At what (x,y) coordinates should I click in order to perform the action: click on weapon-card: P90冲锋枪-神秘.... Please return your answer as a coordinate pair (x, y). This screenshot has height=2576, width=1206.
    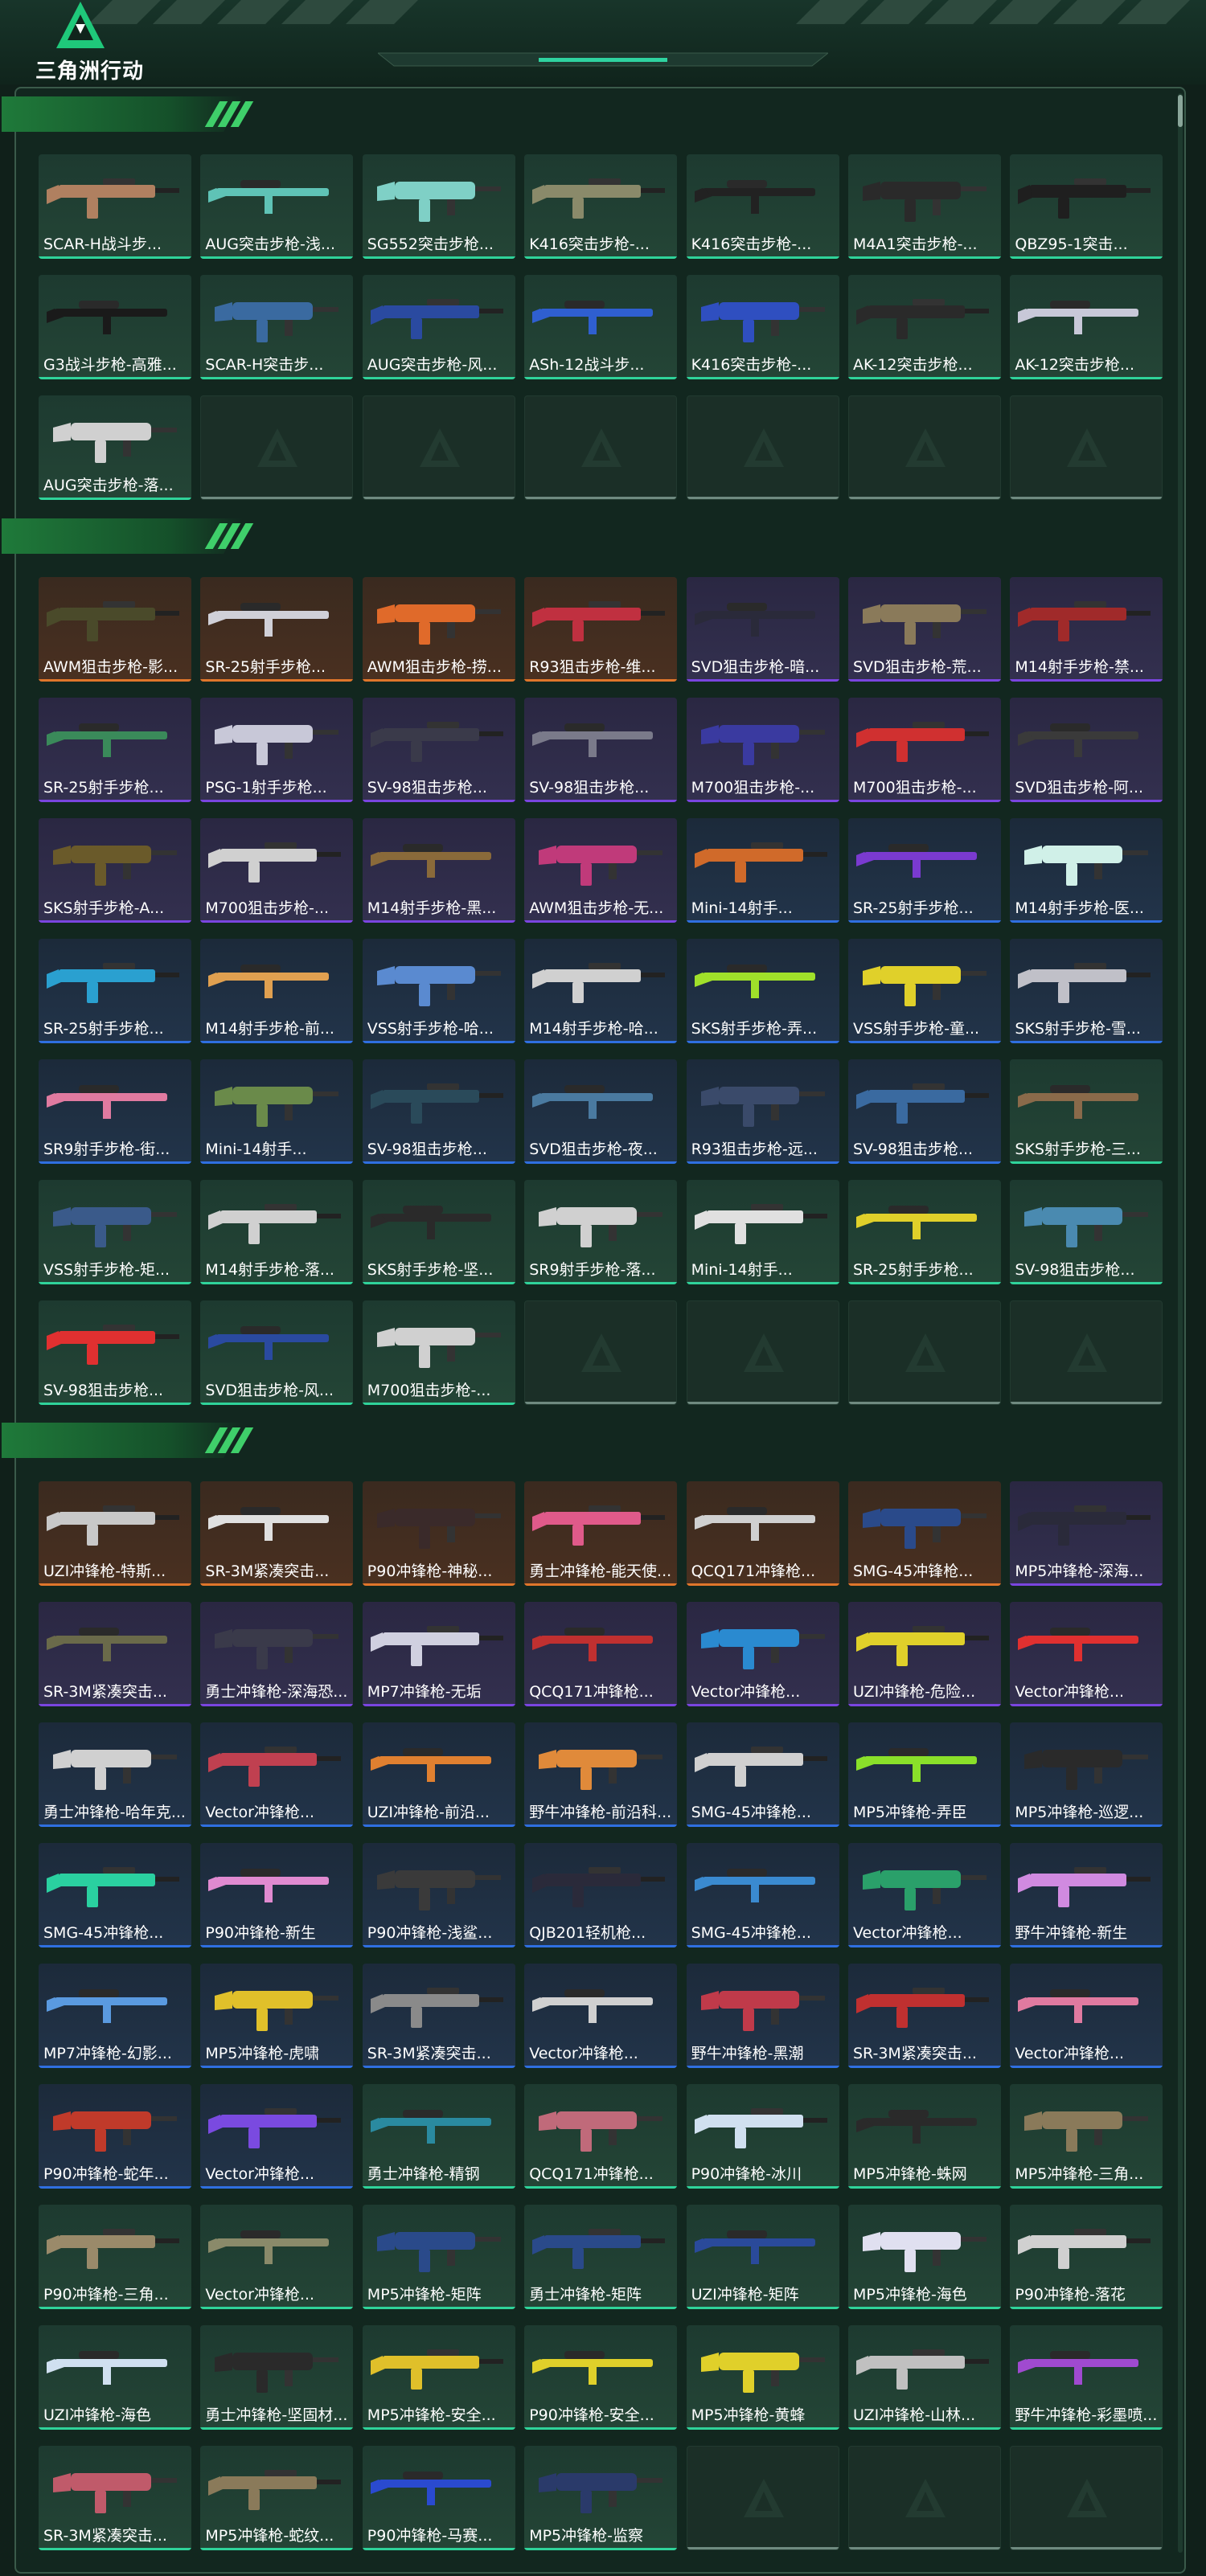
    Looking at the image, I should click on (438, 1533).